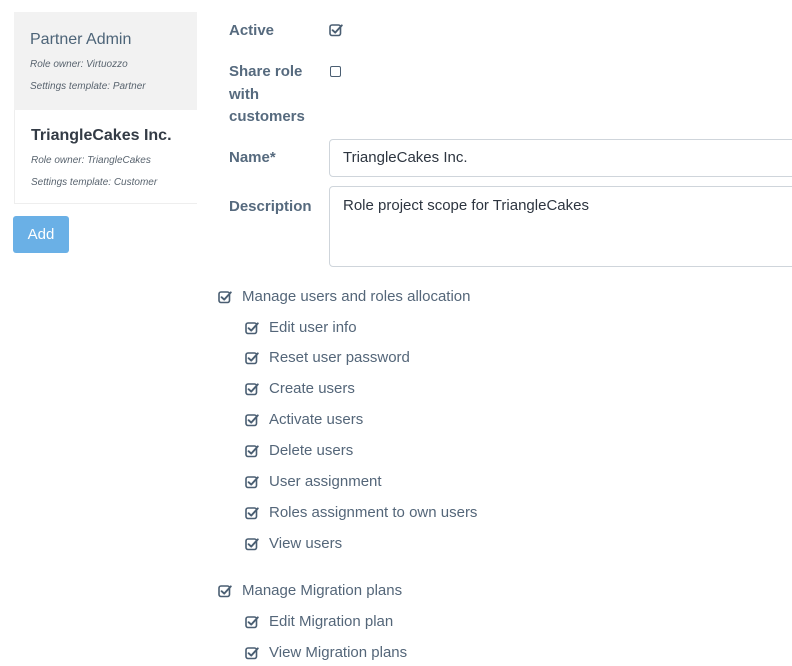 This screenshot has width=792, height=666. Describe the element at coordinates (267, 116) in the screenshot. I see `share-role-label-line3: customers` at that location.